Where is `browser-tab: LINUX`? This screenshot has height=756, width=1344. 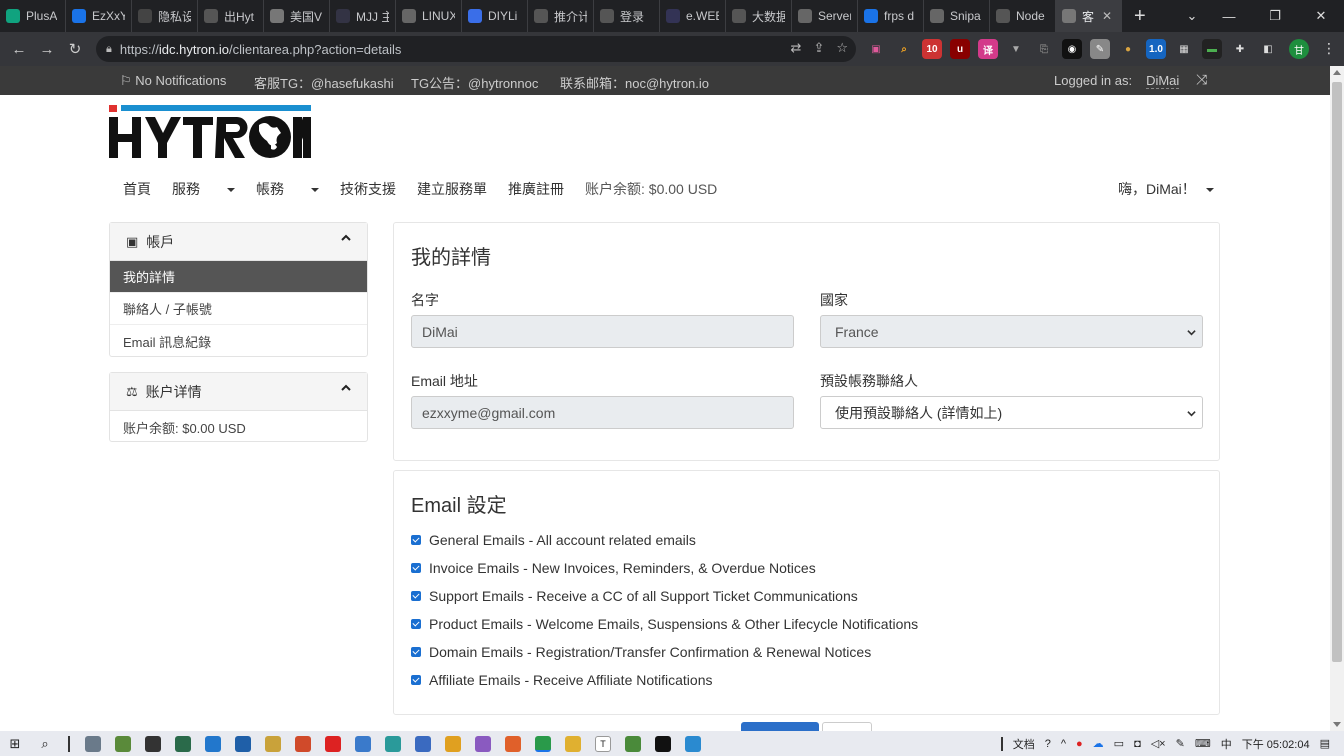
browser-tab: LINUX is located at coordinates (429, 16).